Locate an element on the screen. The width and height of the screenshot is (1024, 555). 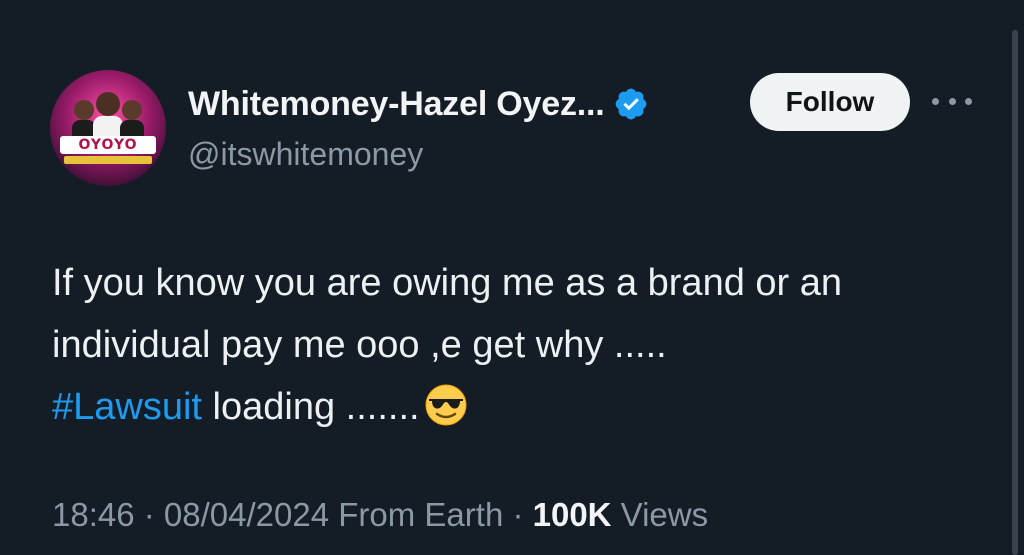
hashtag-link: #Lawsuit is located at coordinates (127, 407).